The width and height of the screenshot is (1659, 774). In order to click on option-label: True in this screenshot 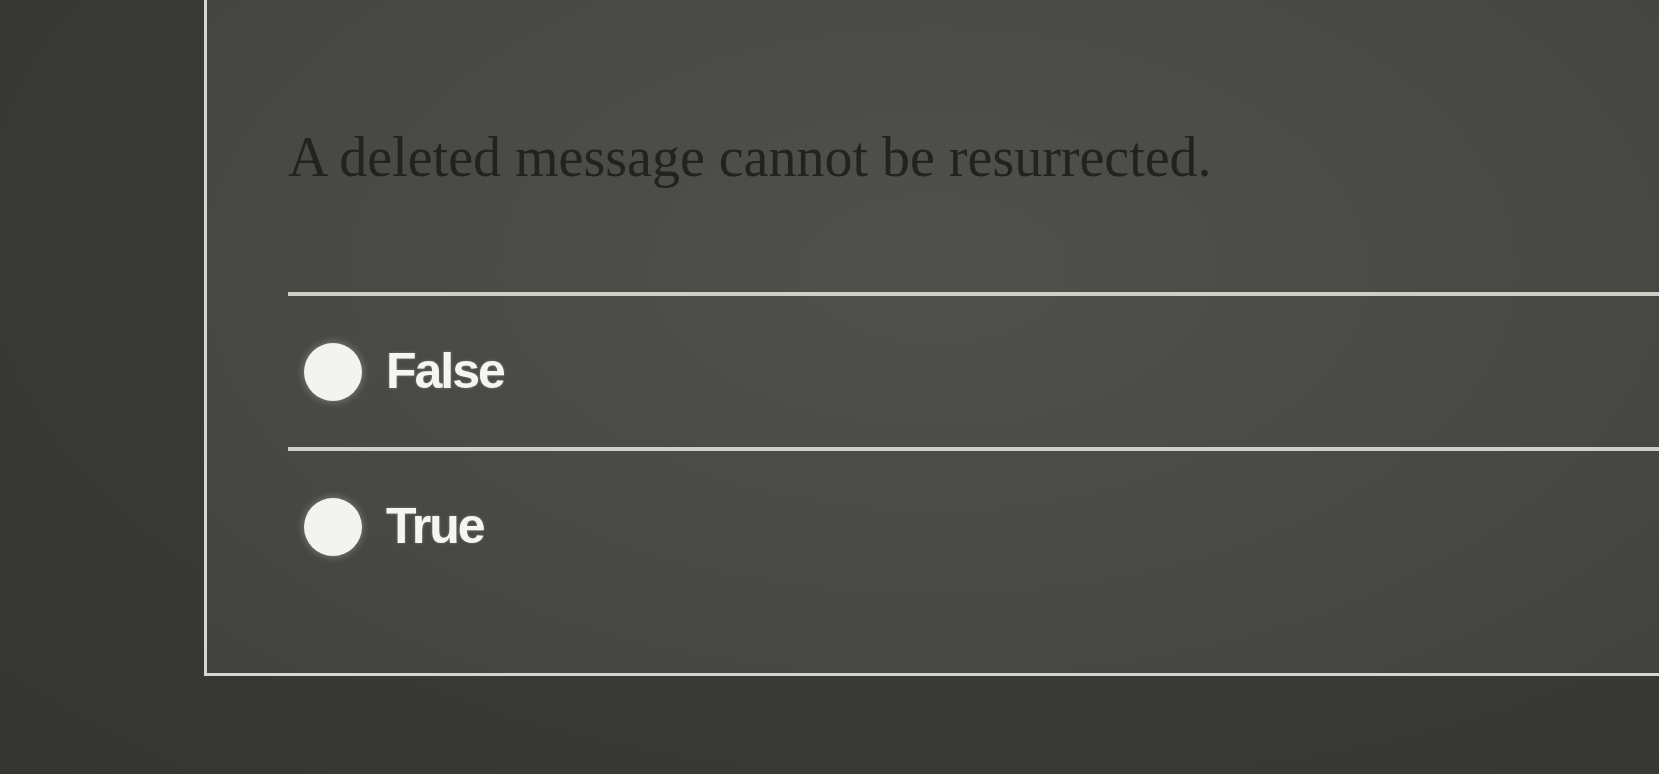, I will do `click(435, 526)`.